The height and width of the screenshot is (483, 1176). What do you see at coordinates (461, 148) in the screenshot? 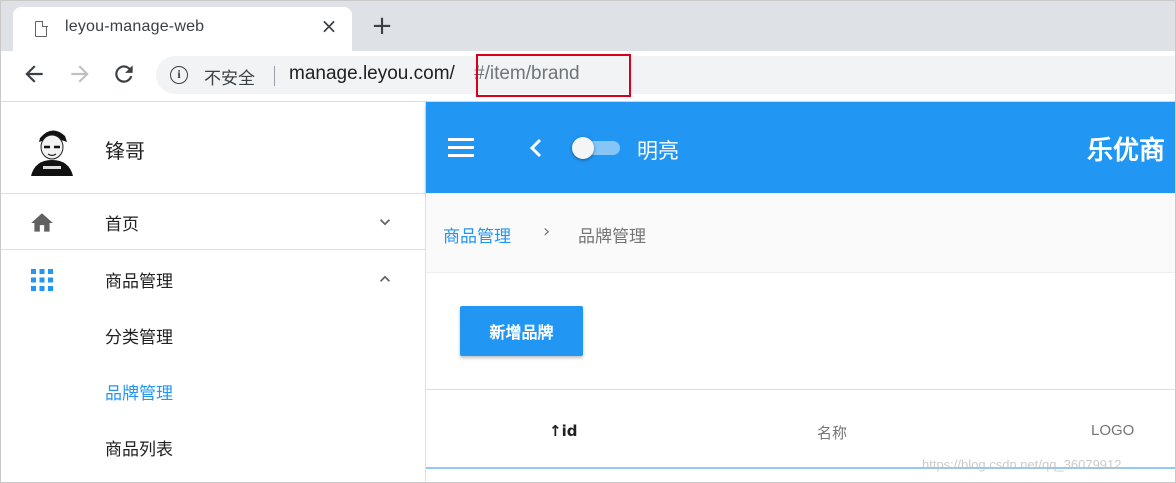
I see `menu-icon` at bounding box center [461, 148].